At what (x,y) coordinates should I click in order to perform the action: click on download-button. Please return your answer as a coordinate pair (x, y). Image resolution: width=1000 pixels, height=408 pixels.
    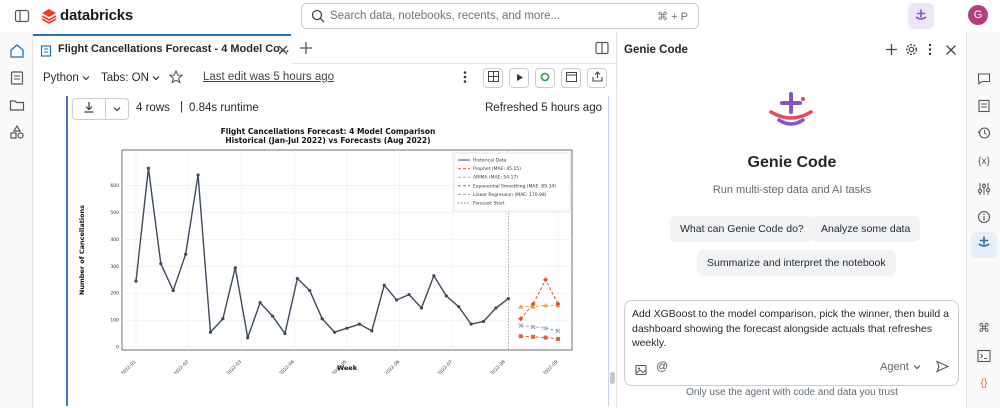
    Looking at the image, I should click on (89, 109).